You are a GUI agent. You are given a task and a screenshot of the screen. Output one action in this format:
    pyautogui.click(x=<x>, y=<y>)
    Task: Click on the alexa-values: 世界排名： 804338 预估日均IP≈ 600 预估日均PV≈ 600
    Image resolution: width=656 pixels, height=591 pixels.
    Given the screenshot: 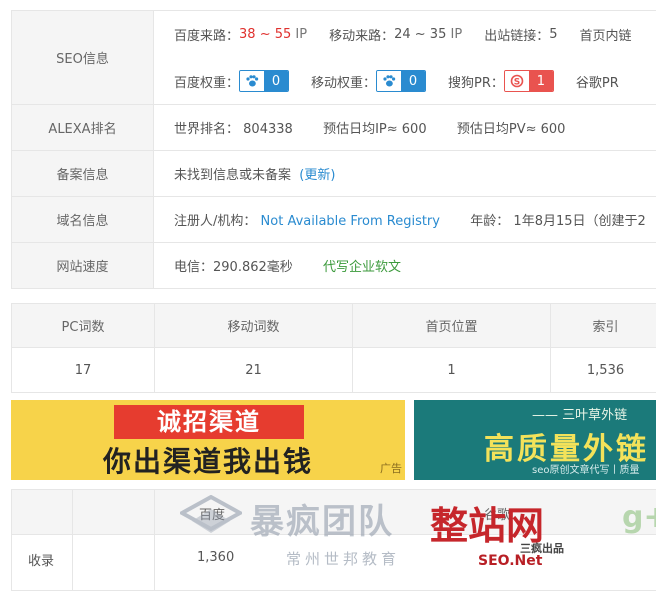 What is the action you would take?
    pyautogui.click(x=405, y=128)
    